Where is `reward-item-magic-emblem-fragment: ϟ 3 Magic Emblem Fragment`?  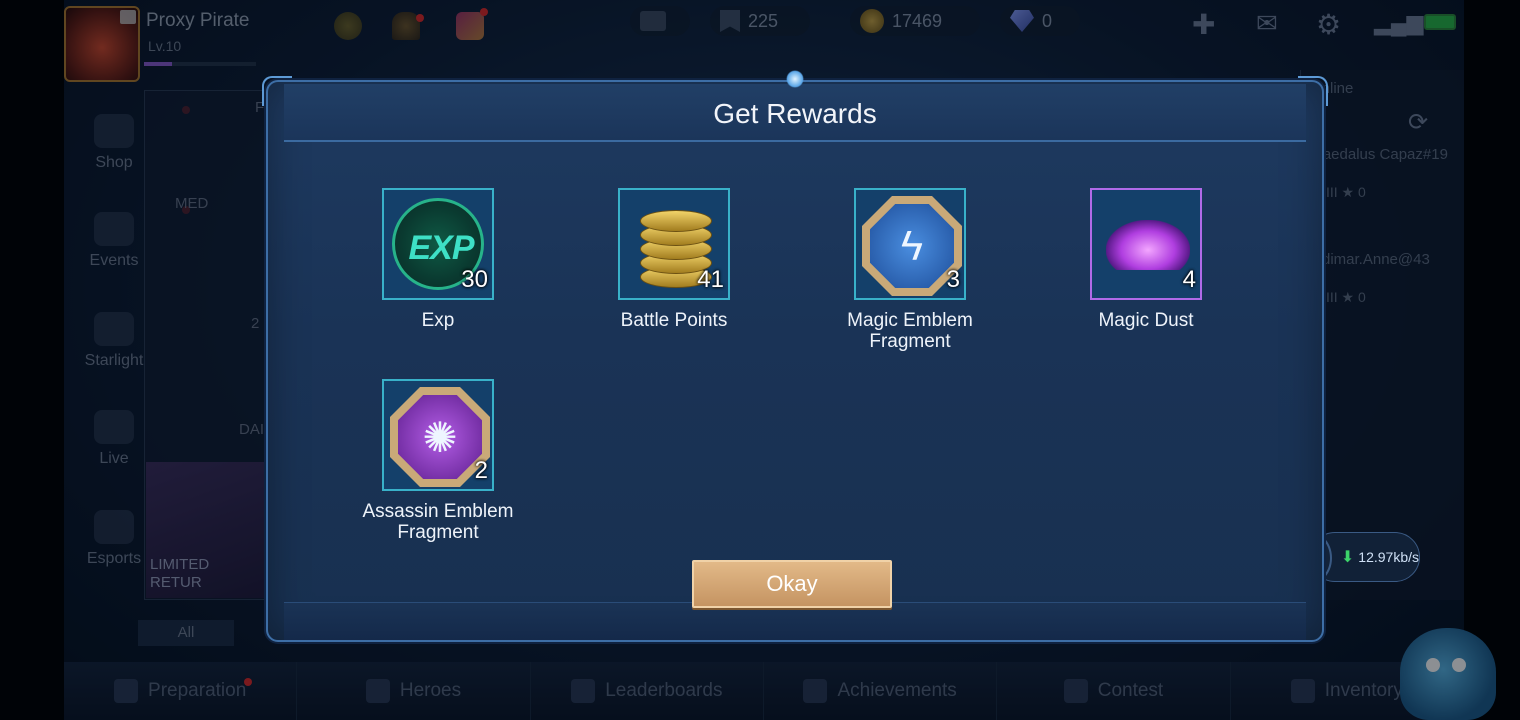 reward-item-magic-emblem-fragment: ϟ 3 Magic Emblem Fragment is located at coordinates (910, 270).